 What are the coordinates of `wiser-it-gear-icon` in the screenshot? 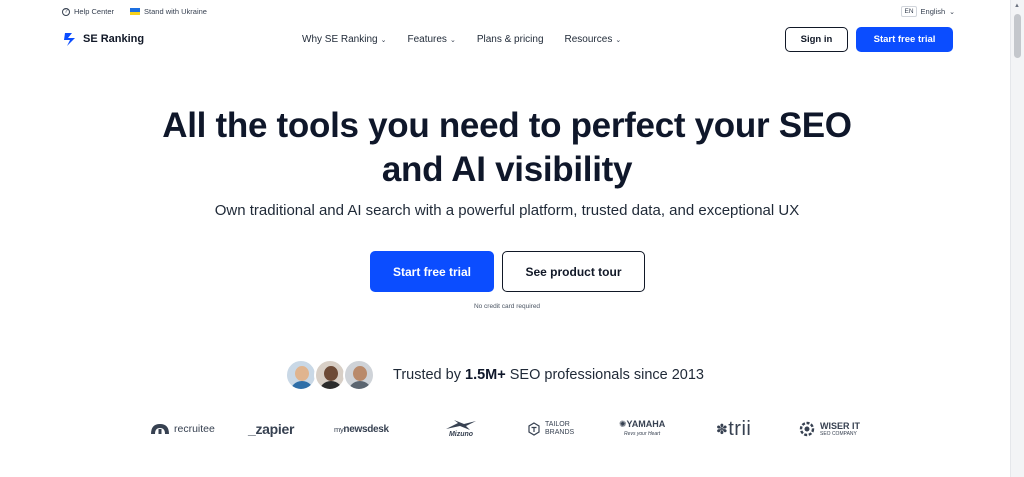 It's located at (807, 429).